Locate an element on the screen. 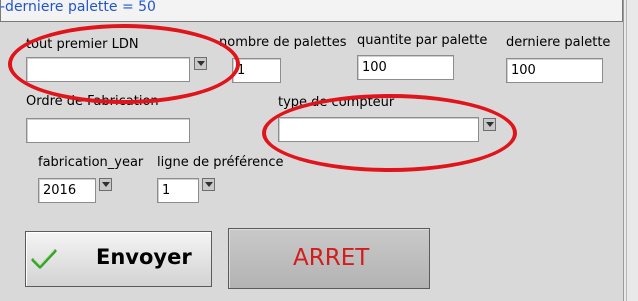 Image resolution: width=638 pixels, height=301 pixels. envoyer-button-label: Envoyer is located at coordinates (144, 257).